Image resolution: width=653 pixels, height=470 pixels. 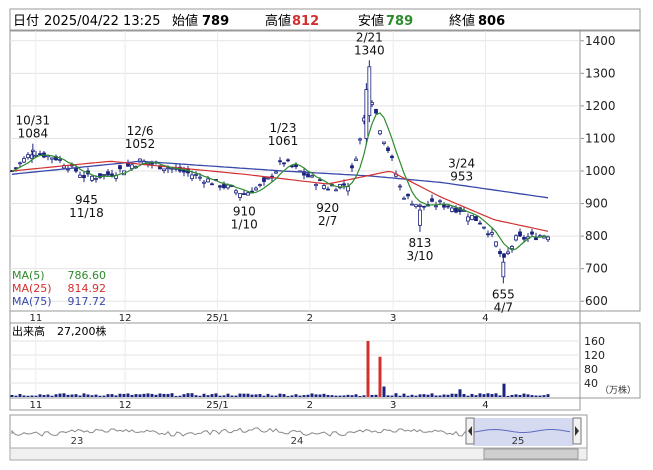 I want to click on ma75-legend-value: 917.72, so click(x=87, y=301).